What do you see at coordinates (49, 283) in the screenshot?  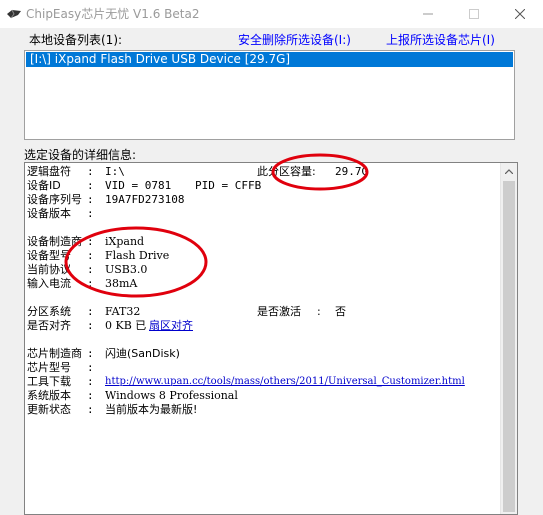 I see `current-key: 输入电流` at bounding box center [49, 283].